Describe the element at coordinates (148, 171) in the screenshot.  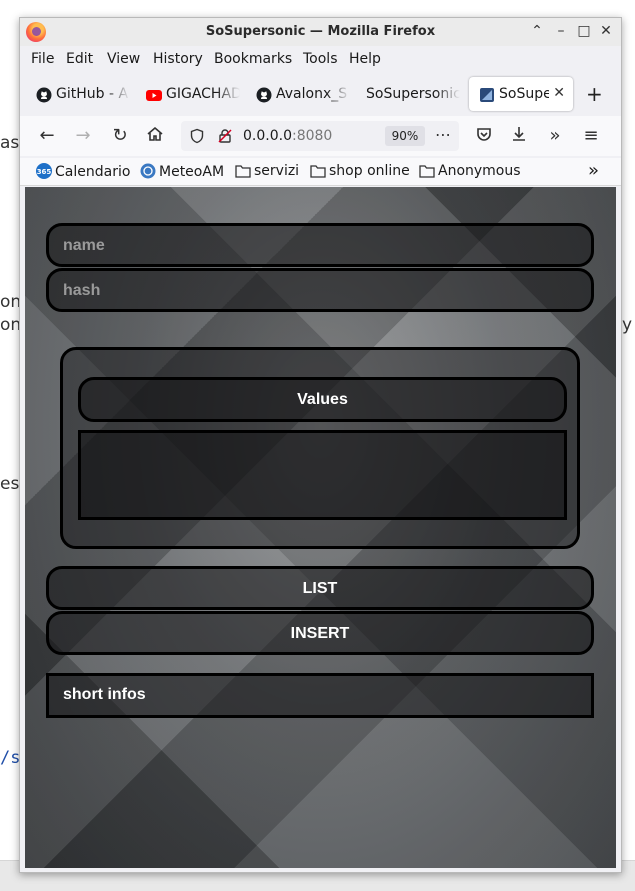
I see `weather-icon` at that location.